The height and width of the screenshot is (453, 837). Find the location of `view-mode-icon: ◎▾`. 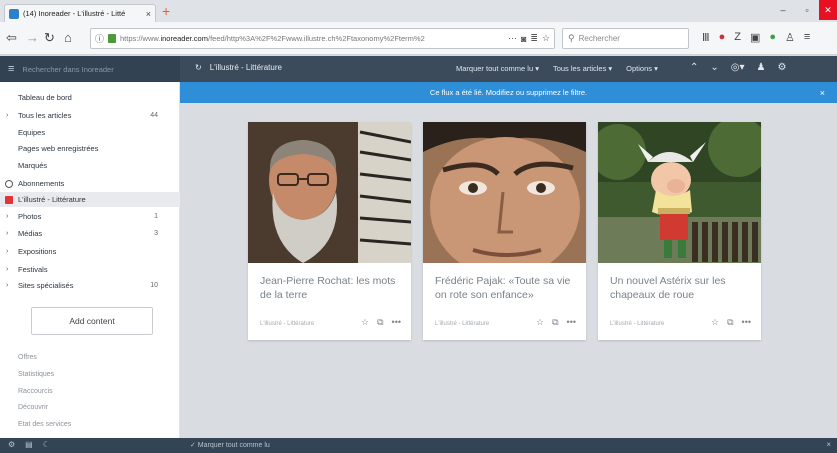

view-mode-icon: ◎▾ is located at coordinates (738, 67).